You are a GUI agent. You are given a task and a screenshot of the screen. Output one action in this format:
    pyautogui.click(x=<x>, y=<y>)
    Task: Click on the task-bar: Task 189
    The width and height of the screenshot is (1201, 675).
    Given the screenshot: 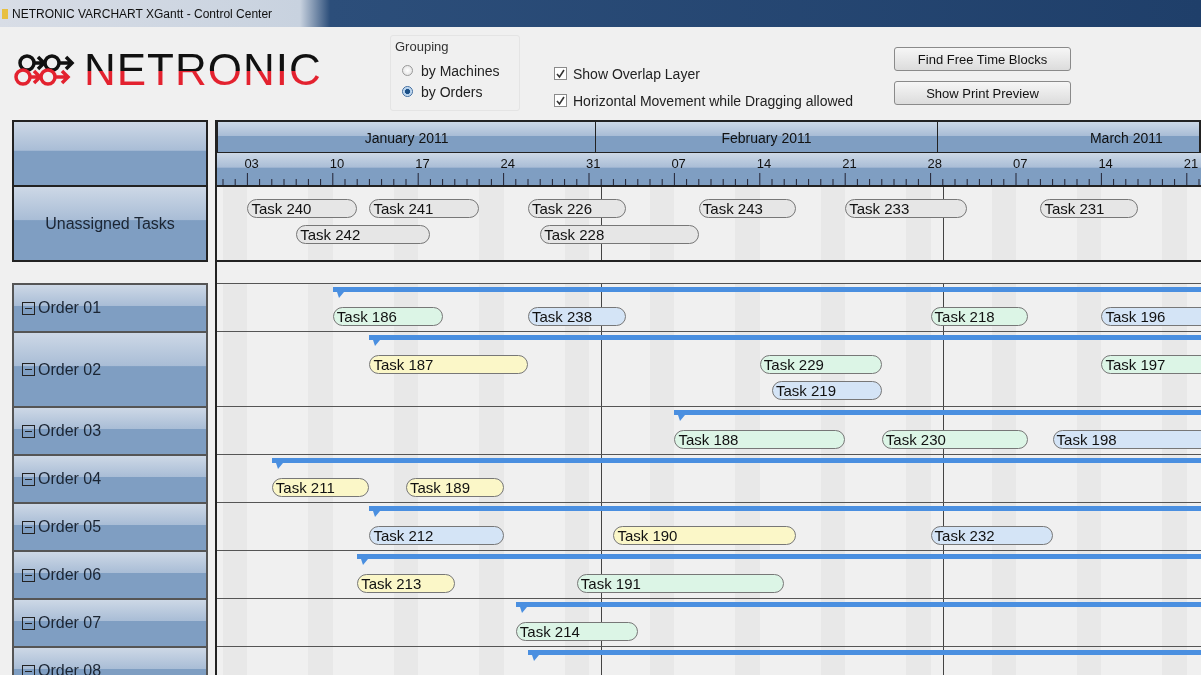 What is the action you would take?
    pyautogui.click(x=455, y=487)
    